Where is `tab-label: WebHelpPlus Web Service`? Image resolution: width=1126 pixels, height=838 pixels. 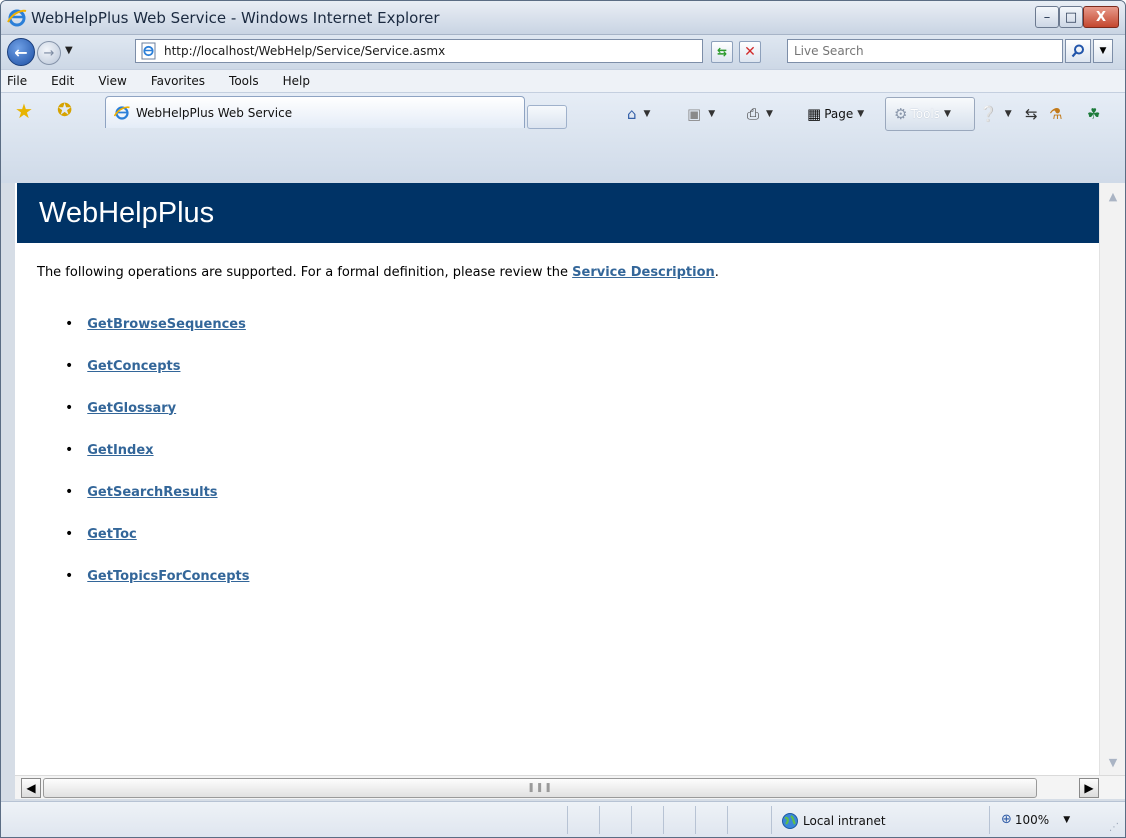 tab-label: WebHelpPlus Web Service is located at coordinates (214, 112).